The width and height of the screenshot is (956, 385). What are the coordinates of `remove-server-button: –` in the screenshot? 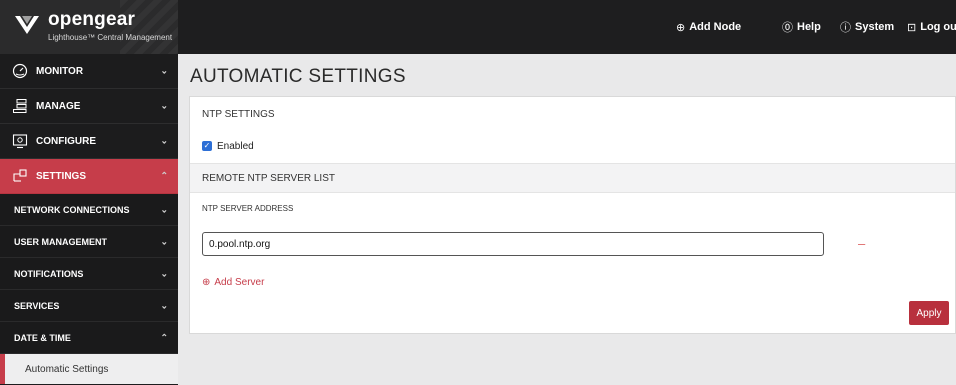 It's located at (861, 243).